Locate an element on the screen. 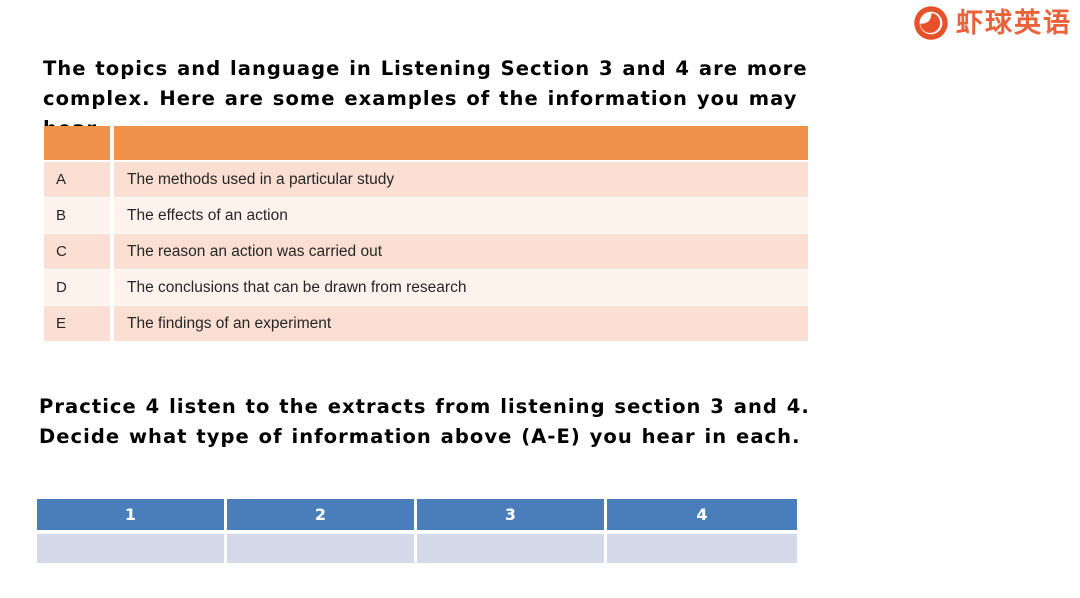  header-cell-value is located at coordinates (461, 144).